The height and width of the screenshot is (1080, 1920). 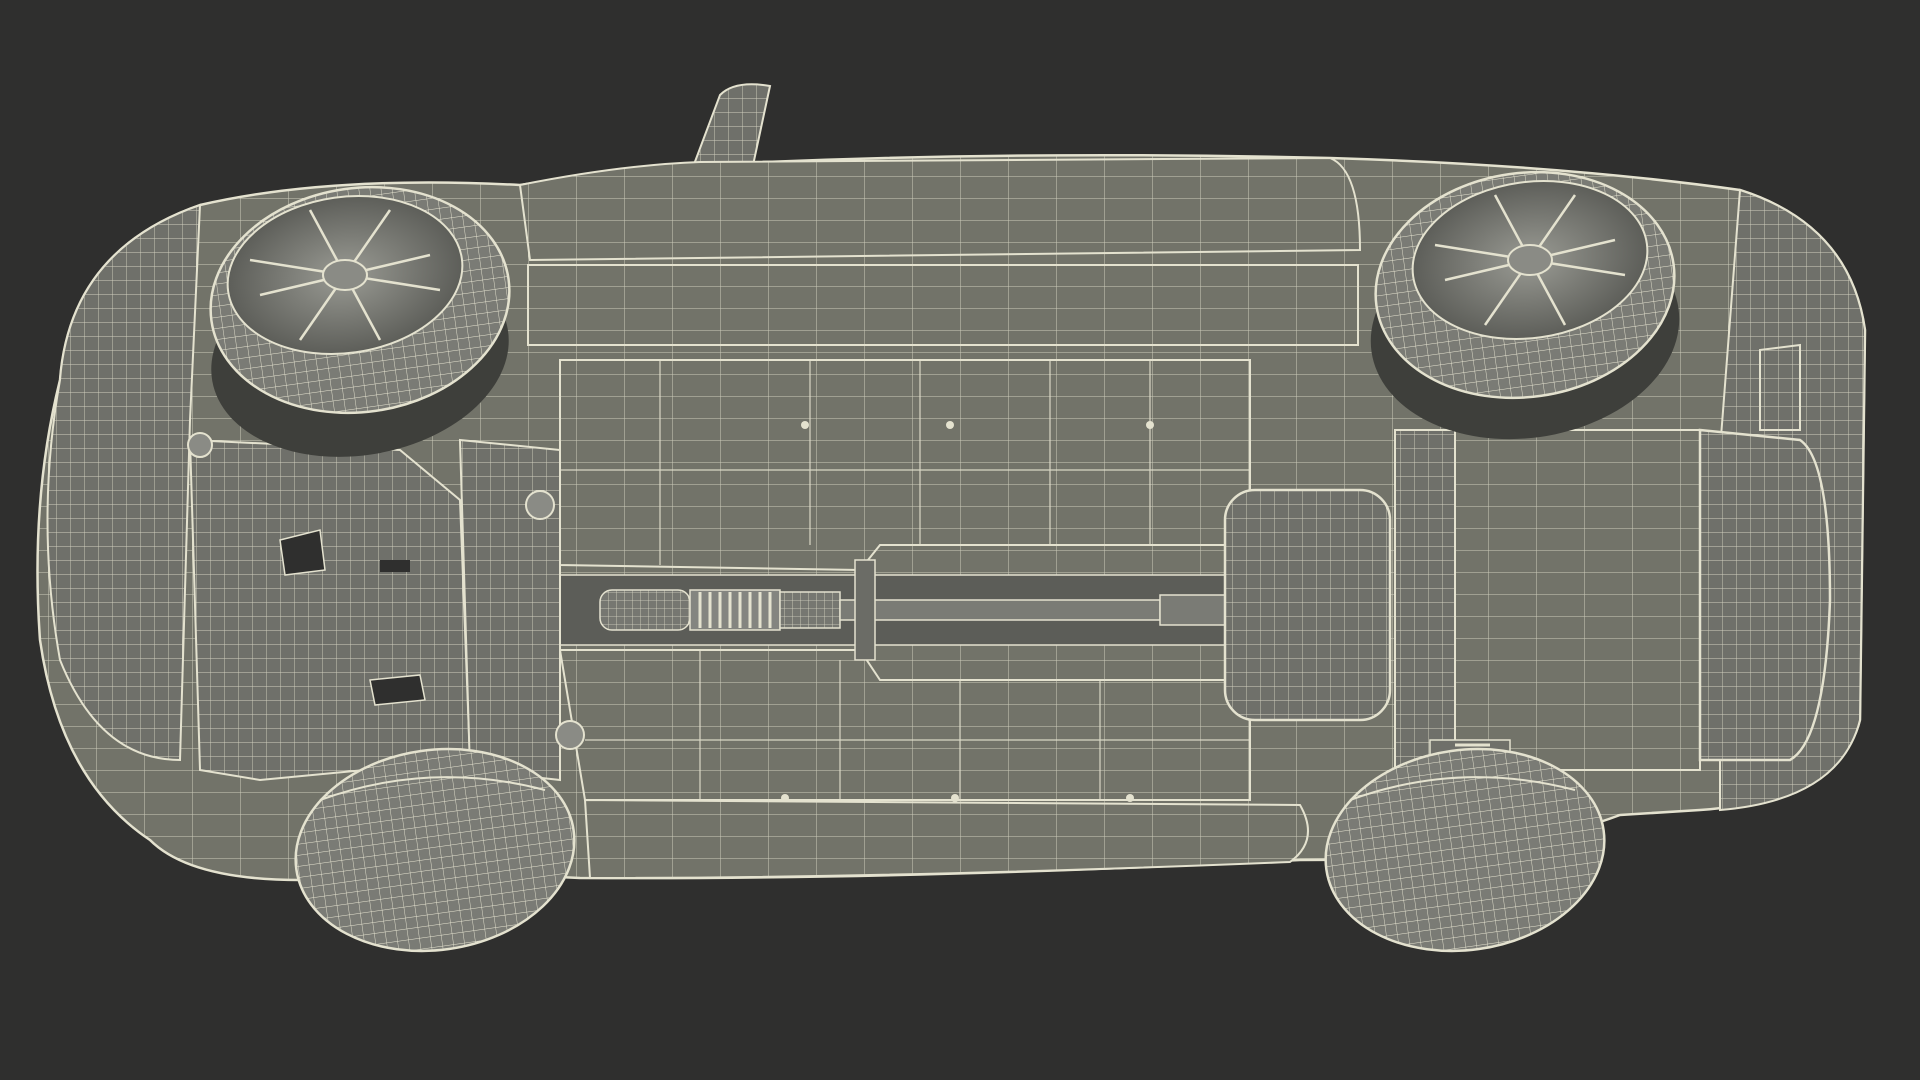 I want to click on fuel-tank, so click(x=1307, y=605).